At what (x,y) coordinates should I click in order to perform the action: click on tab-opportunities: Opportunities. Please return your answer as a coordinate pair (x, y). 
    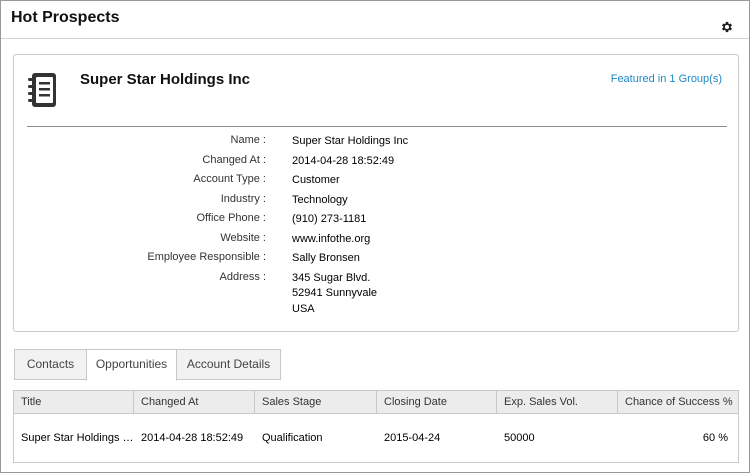
    Looking at the image, I should click on (131, 365).